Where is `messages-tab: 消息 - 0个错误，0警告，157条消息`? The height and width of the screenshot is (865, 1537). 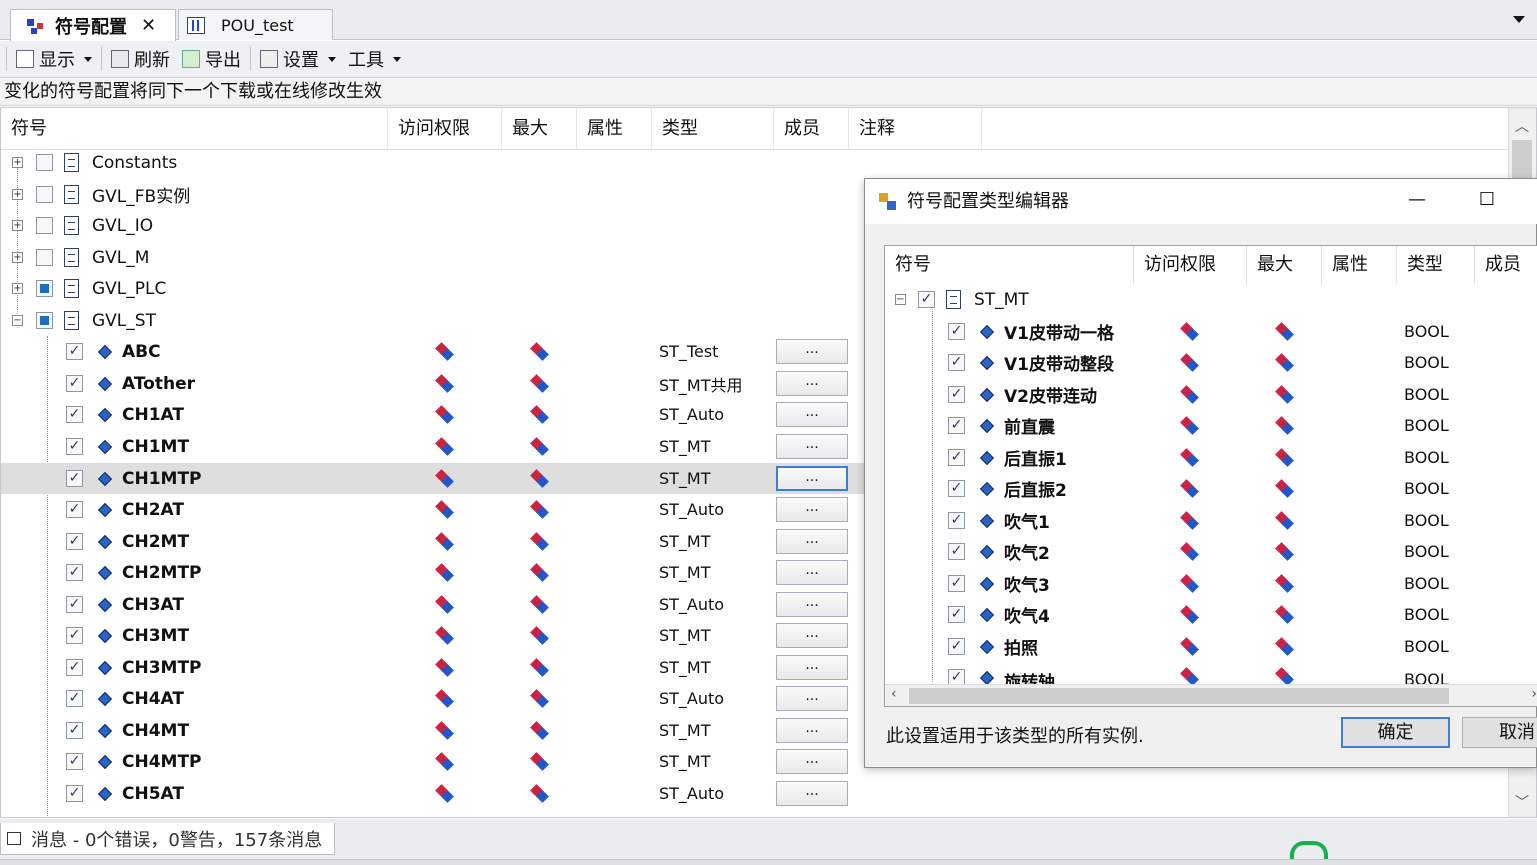
messages-tab: 消息 - 0个错误，0警告，157条消息 is located at coordinates (168, 839).